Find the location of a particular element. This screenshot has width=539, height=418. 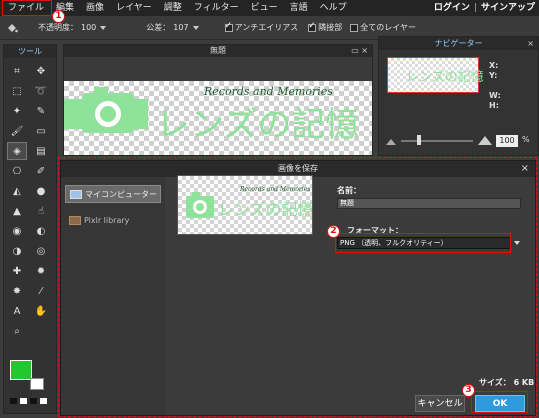

eraser-icon: ▭ is located at coordinates (41, 131).